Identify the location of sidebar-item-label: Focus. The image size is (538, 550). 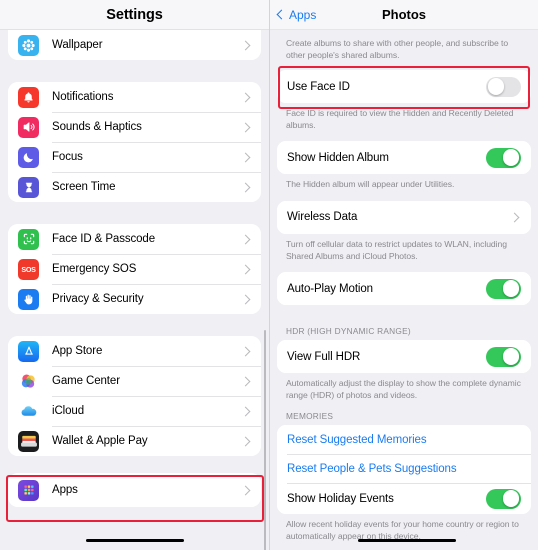
(67, 157).